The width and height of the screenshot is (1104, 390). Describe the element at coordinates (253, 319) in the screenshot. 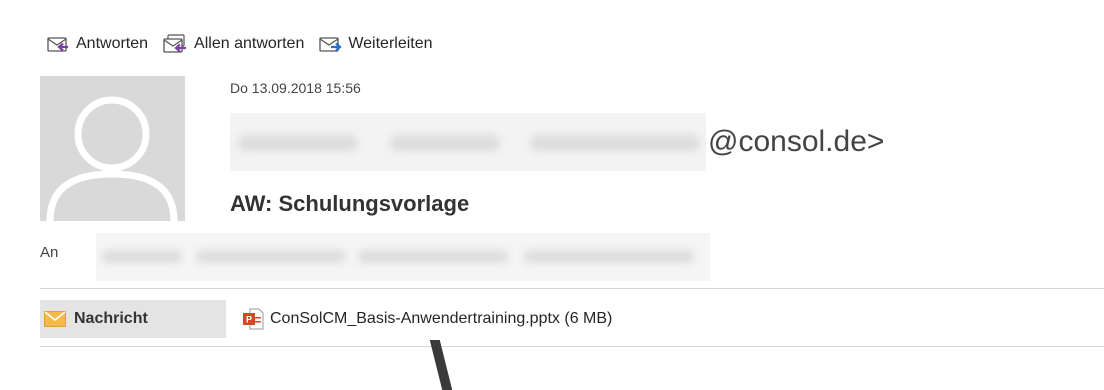

I see `pptx-file-icon: P` at that location.